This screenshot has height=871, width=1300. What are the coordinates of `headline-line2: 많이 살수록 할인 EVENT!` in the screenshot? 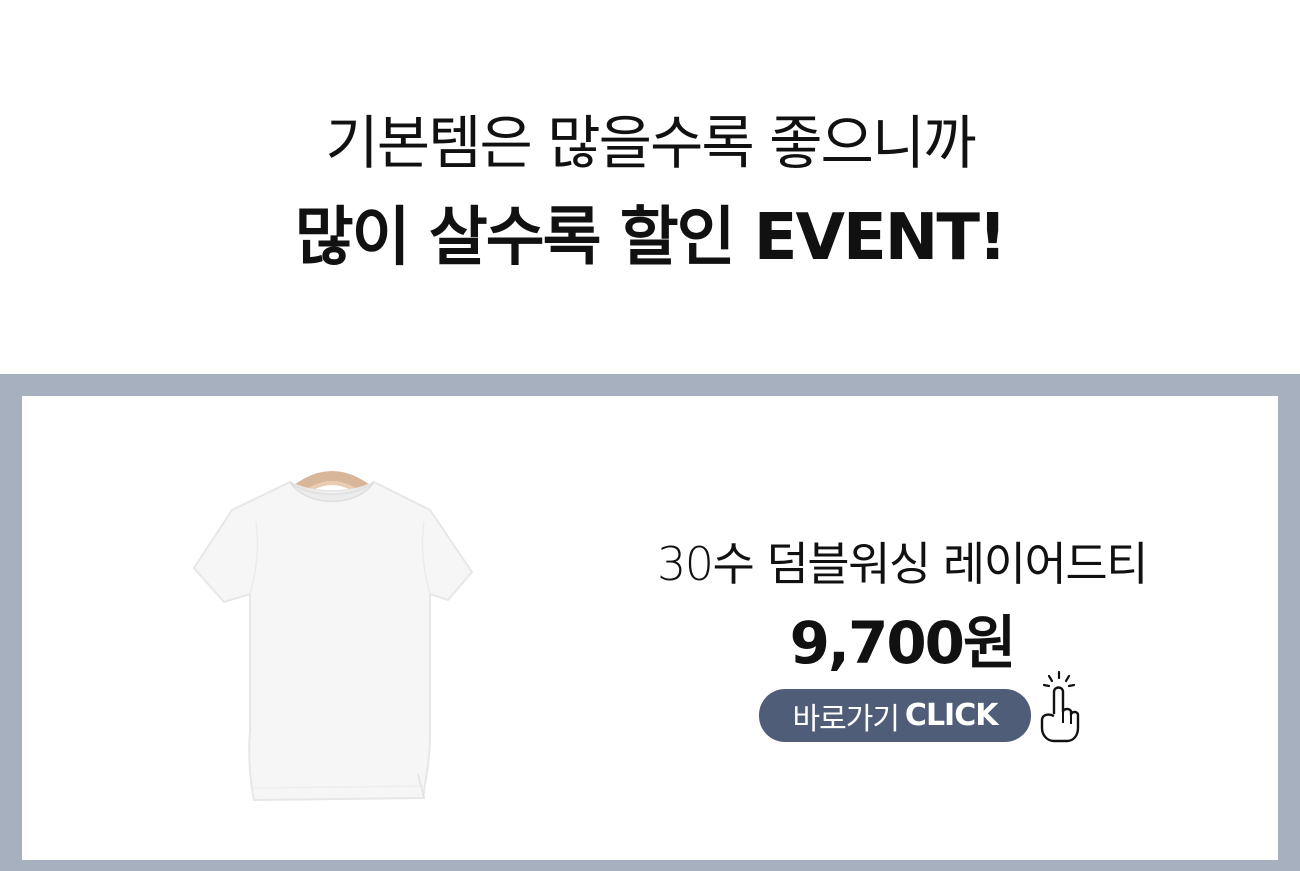 It's located at (650, 238).